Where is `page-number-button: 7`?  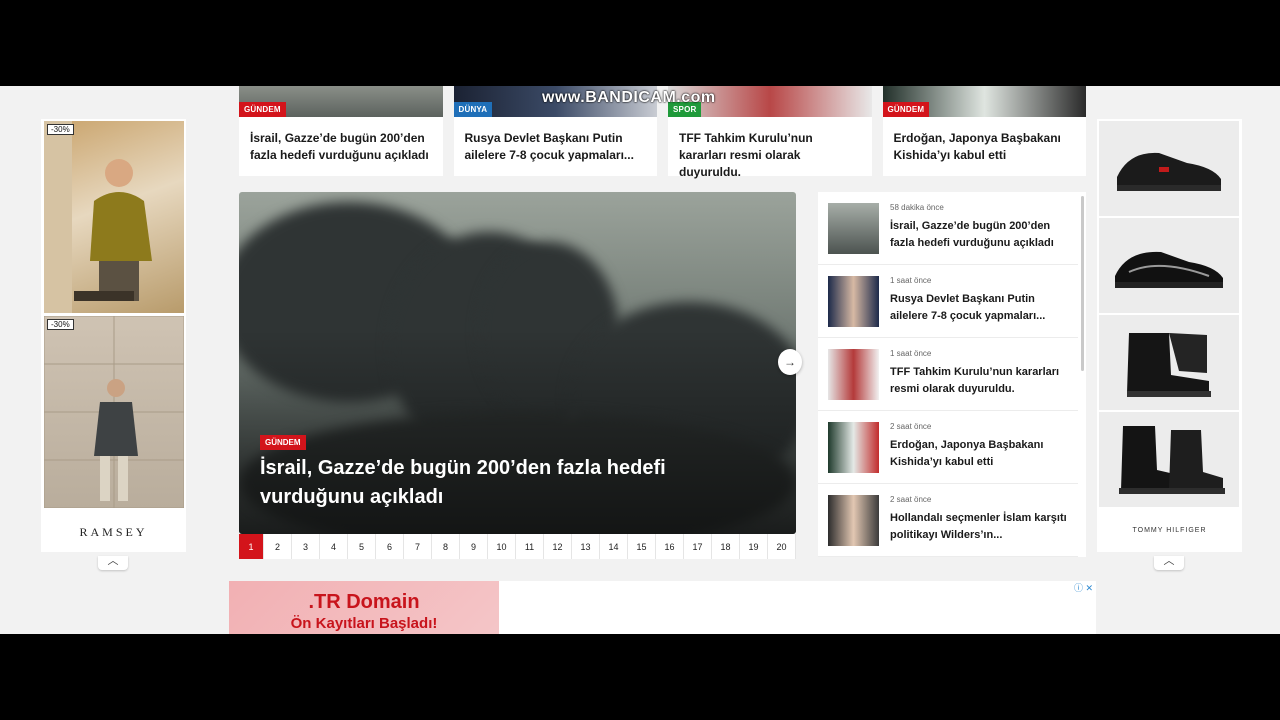
page-number-button: 7 is located at coordinates (418, 546).